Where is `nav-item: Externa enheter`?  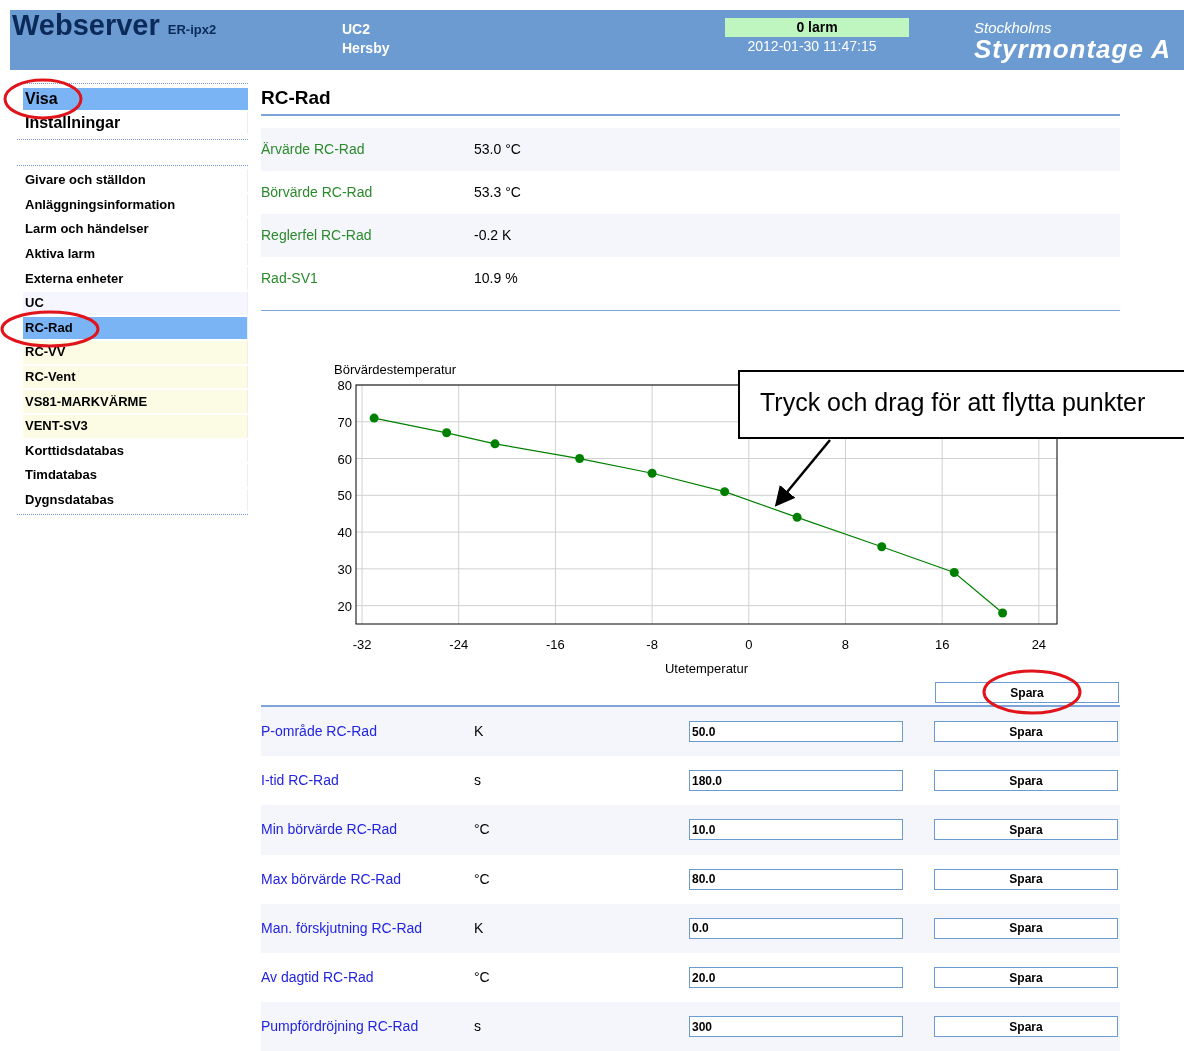 nav-item: Externa enheter is located at coordinates (135, 278).